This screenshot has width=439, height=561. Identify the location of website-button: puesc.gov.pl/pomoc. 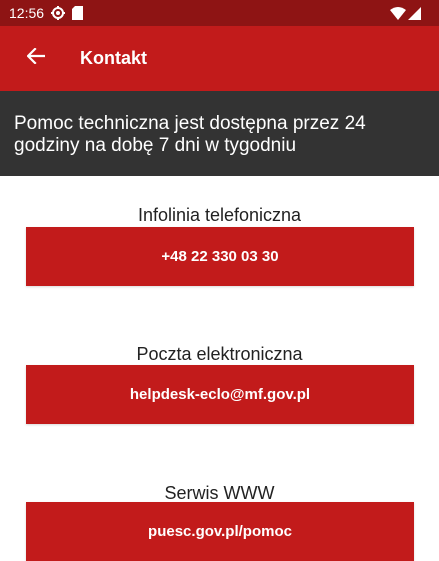
(220, 531).